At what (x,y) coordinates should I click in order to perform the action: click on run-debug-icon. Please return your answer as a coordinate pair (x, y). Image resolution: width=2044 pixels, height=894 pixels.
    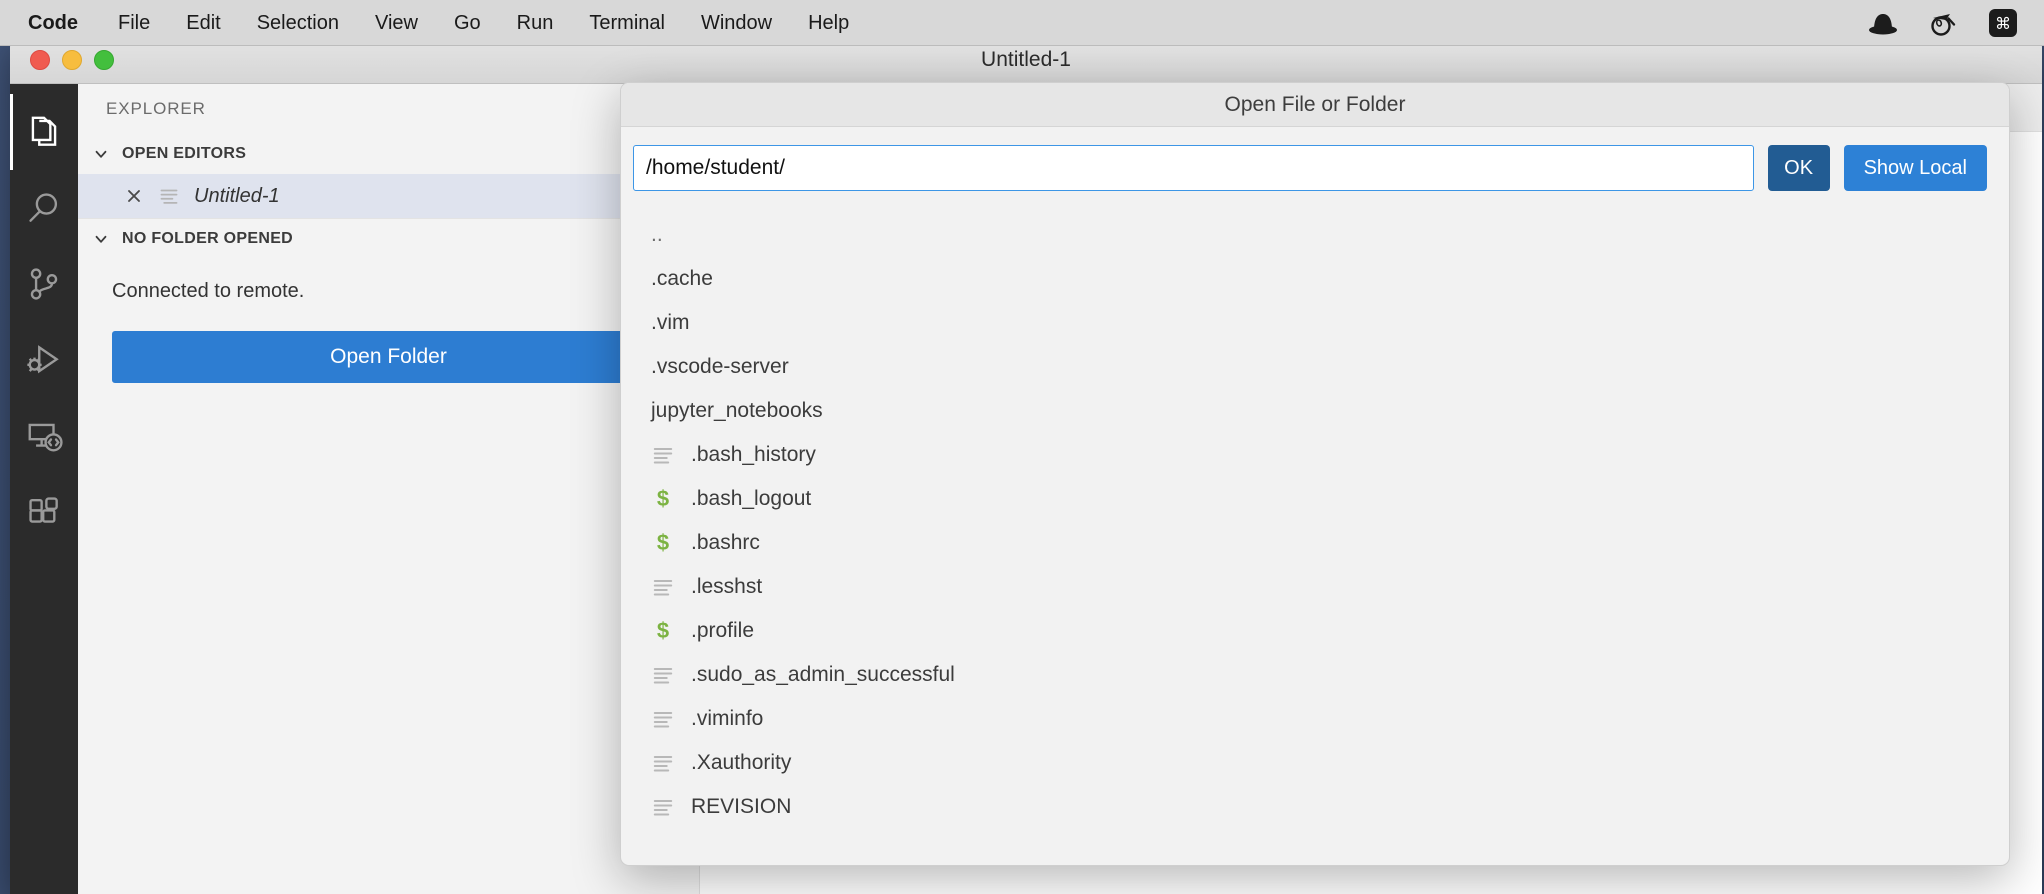
    Looking at the image, I should click on (44, 360).